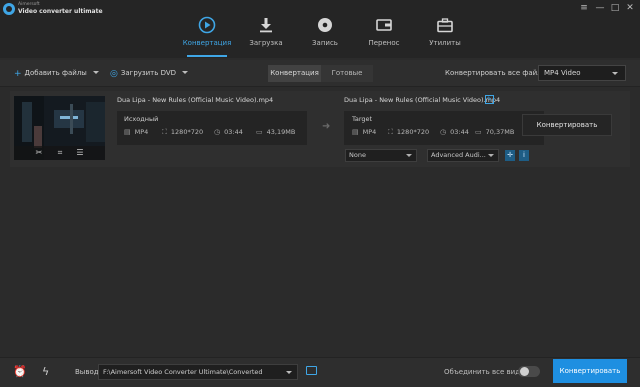 Image resolution: width=640 pixels, height=387 pixels. Describe the element at coordinates (60, 153) in the screenshot. I see `crop-icon: ⌗` at that location.